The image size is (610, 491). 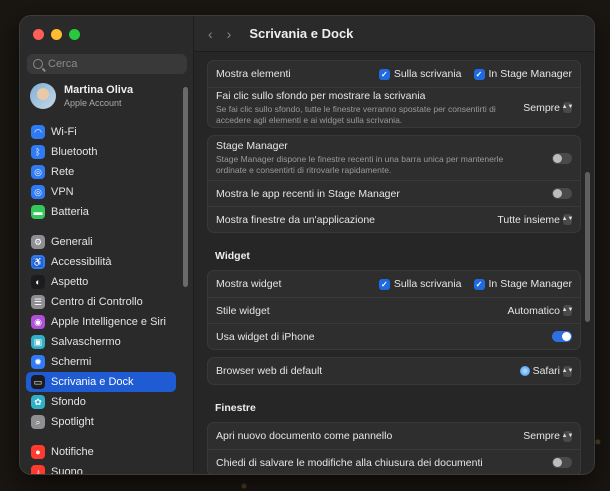 I want to click on control-center-icon: ☰, so click(x=38, y=302).